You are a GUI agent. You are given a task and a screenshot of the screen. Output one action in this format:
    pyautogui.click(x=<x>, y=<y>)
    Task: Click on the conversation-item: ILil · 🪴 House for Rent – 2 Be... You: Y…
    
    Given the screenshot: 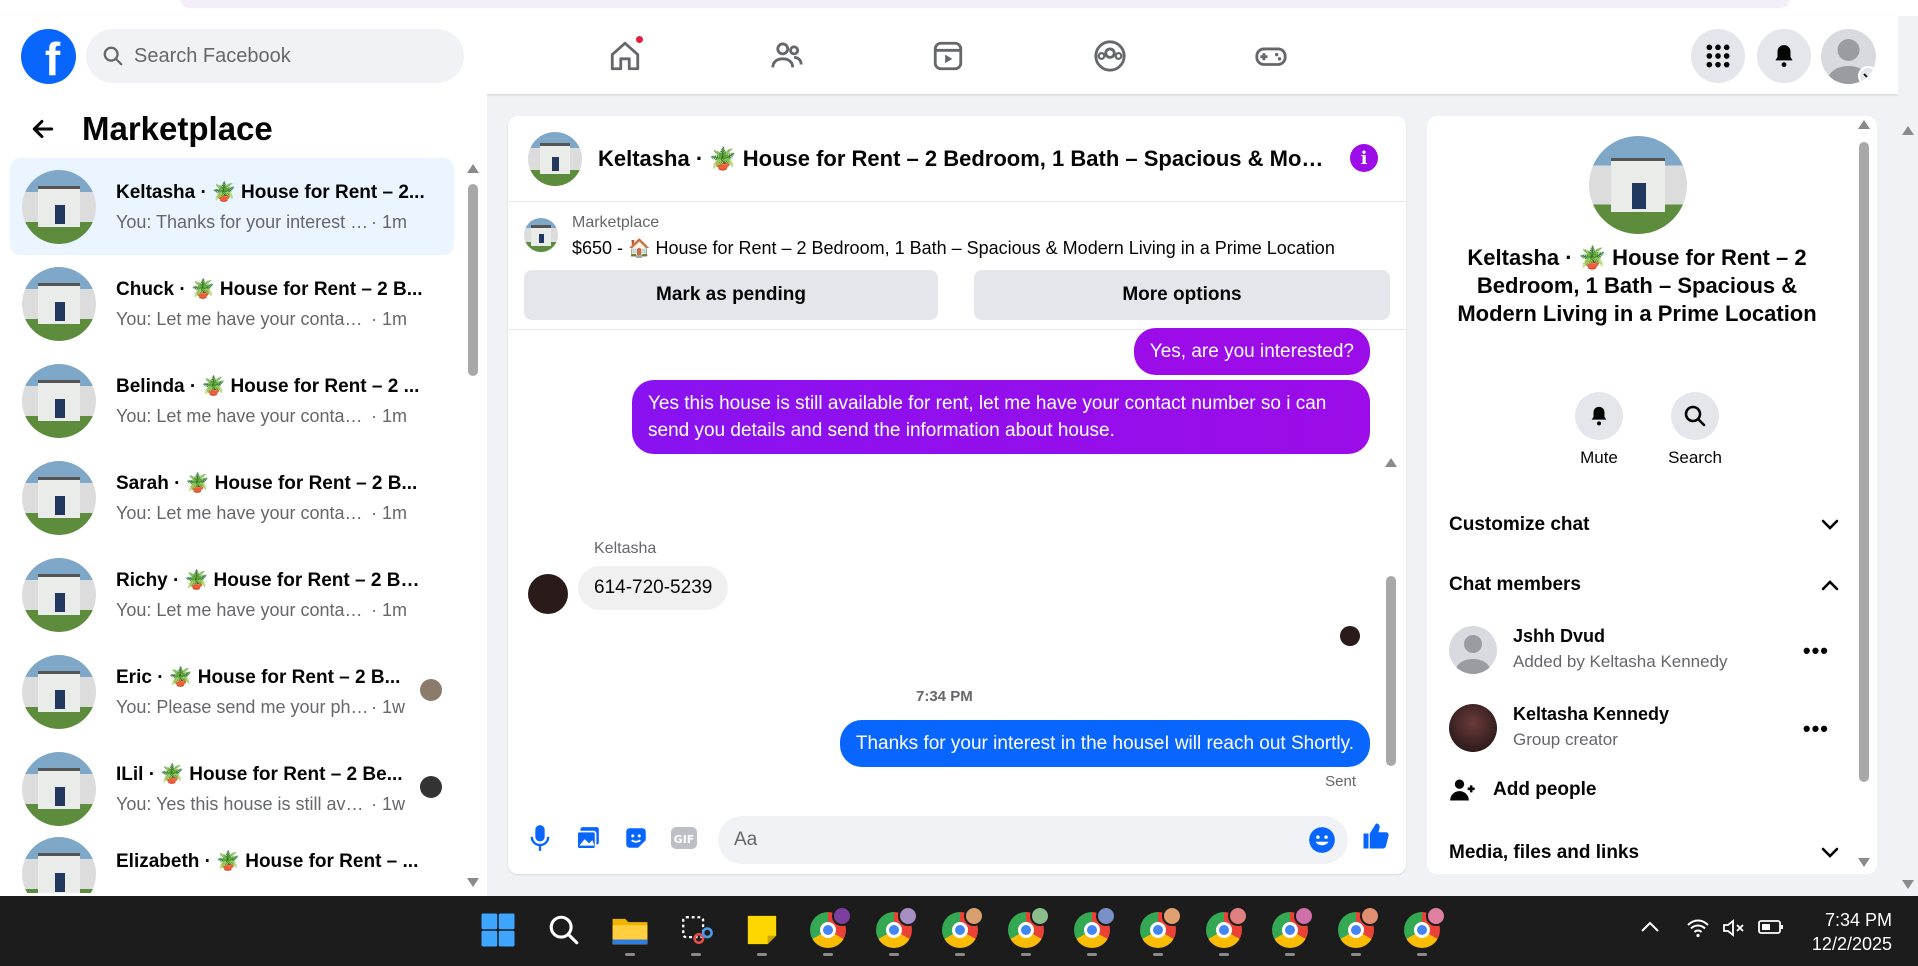 What is the action you would take?
    pyautogui.click(x=232, y=788)
    